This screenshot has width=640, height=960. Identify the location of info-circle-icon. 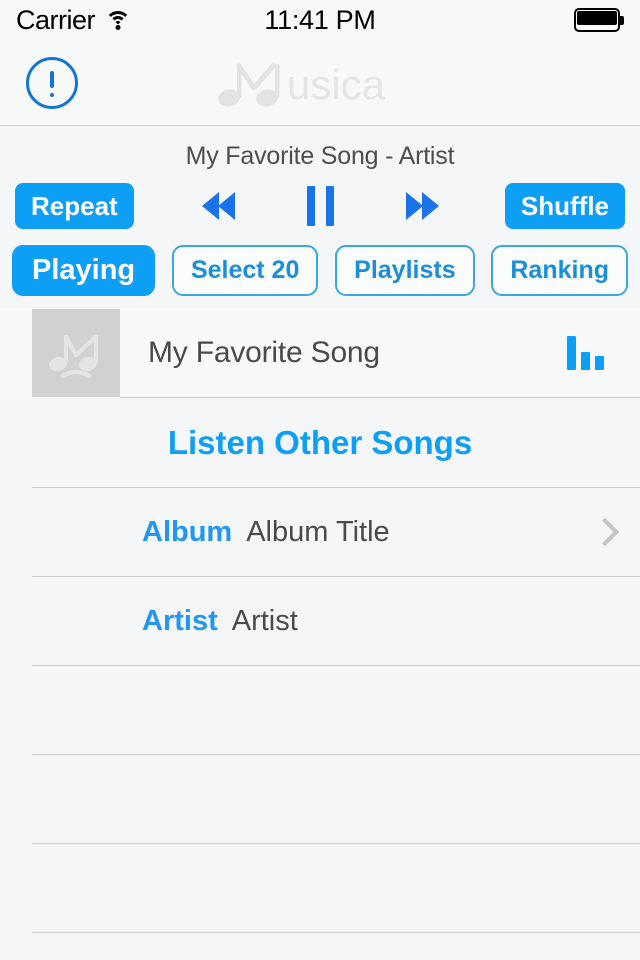
(52, 82).